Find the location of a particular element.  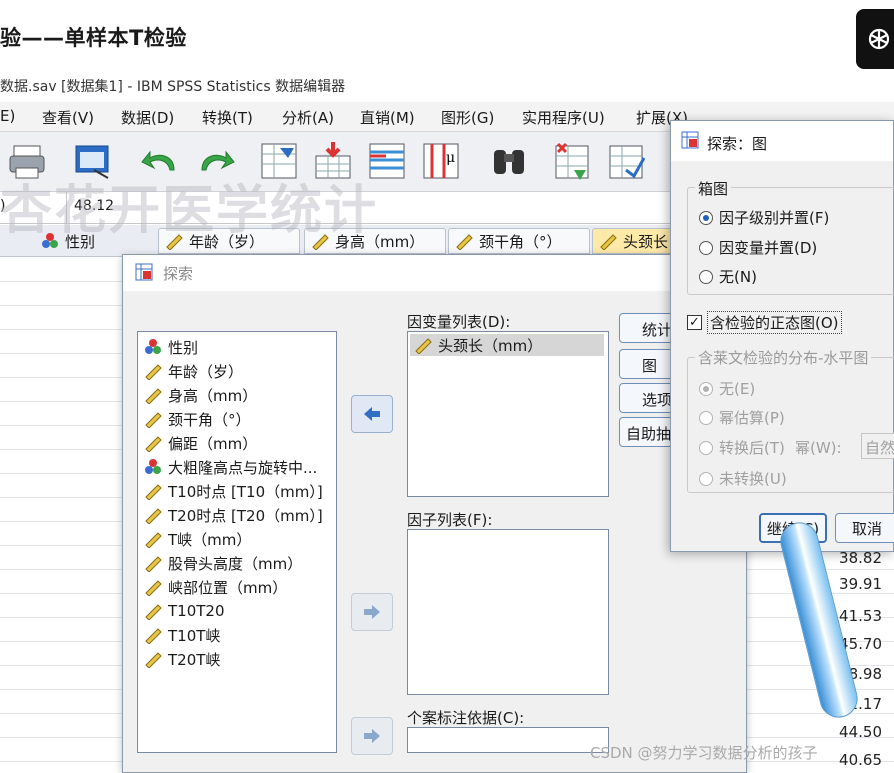

menu-utilities: 实用程序(U) is located at coordinates (563, 117).